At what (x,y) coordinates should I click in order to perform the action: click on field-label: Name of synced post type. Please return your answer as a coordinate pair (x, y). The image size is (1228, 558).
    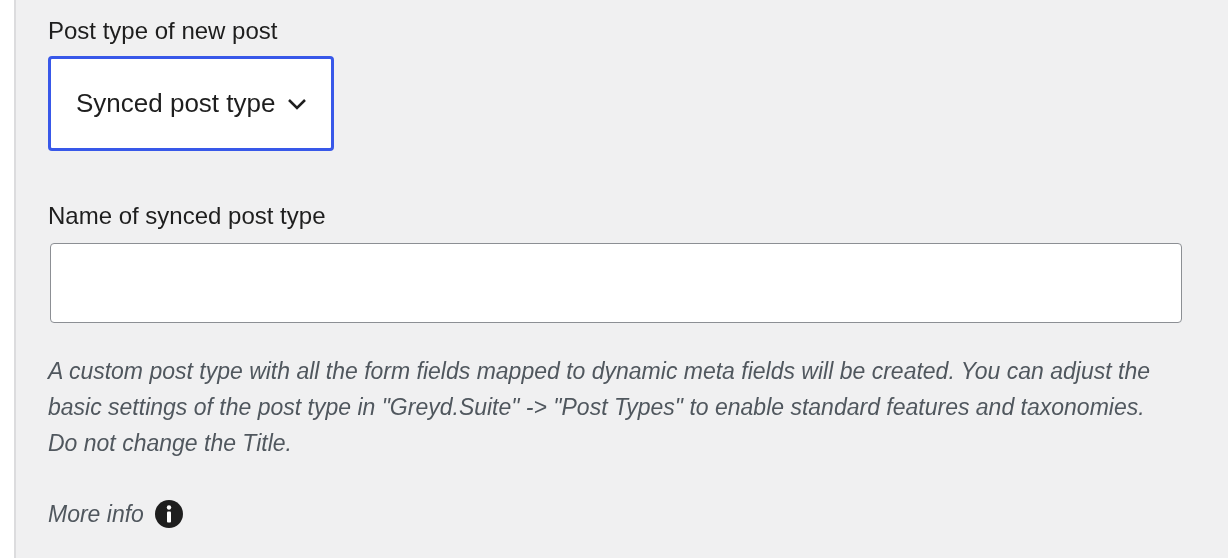
    Looking at the image, I should click on (187, 216).